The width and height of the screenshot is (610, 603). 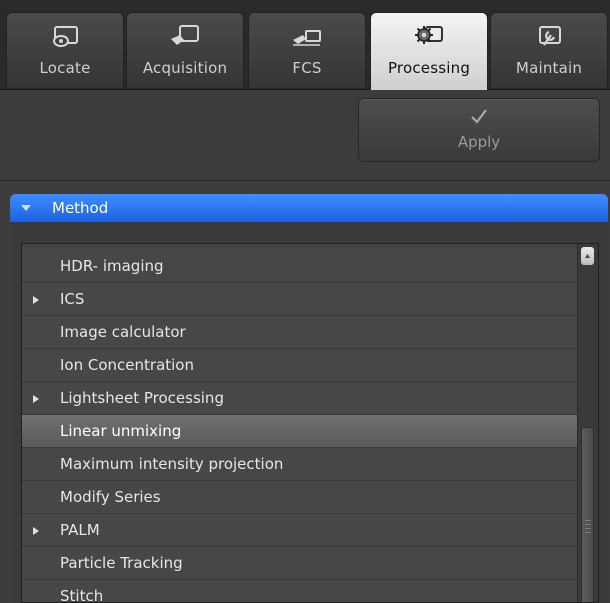 I want to click on tab-fcs: FCS, so click(x=307, y=50).